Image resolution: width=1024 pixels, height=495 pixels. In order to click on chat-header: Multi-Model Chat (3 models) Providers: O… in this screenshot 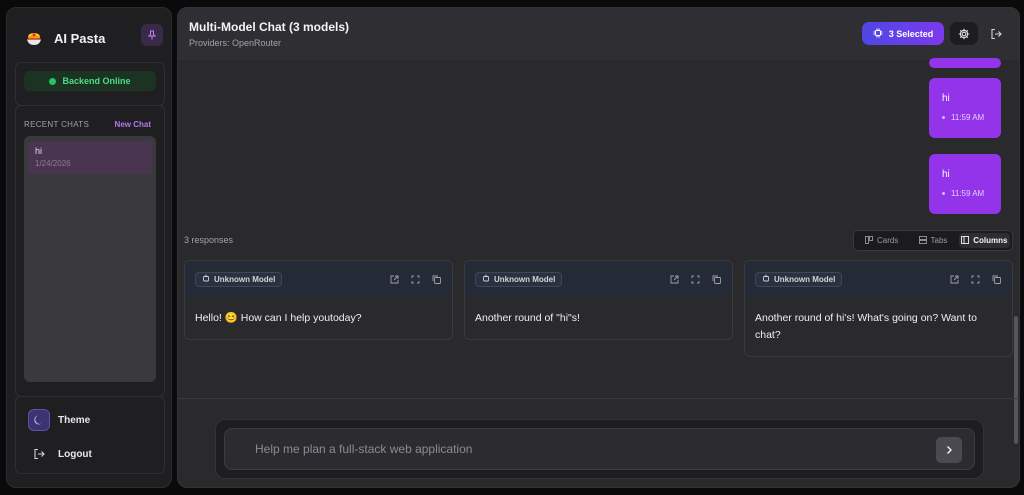, I will do `click(598, 34)`.